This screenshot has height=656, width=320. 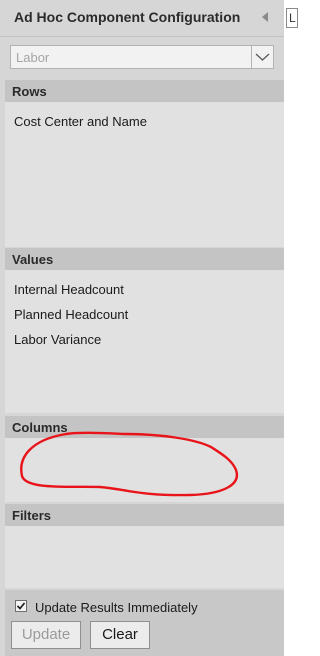 What do you see at coordinates (33, 259) in the screenshot?
I see `values-section-title: Values` at bounding box center [33, 259].